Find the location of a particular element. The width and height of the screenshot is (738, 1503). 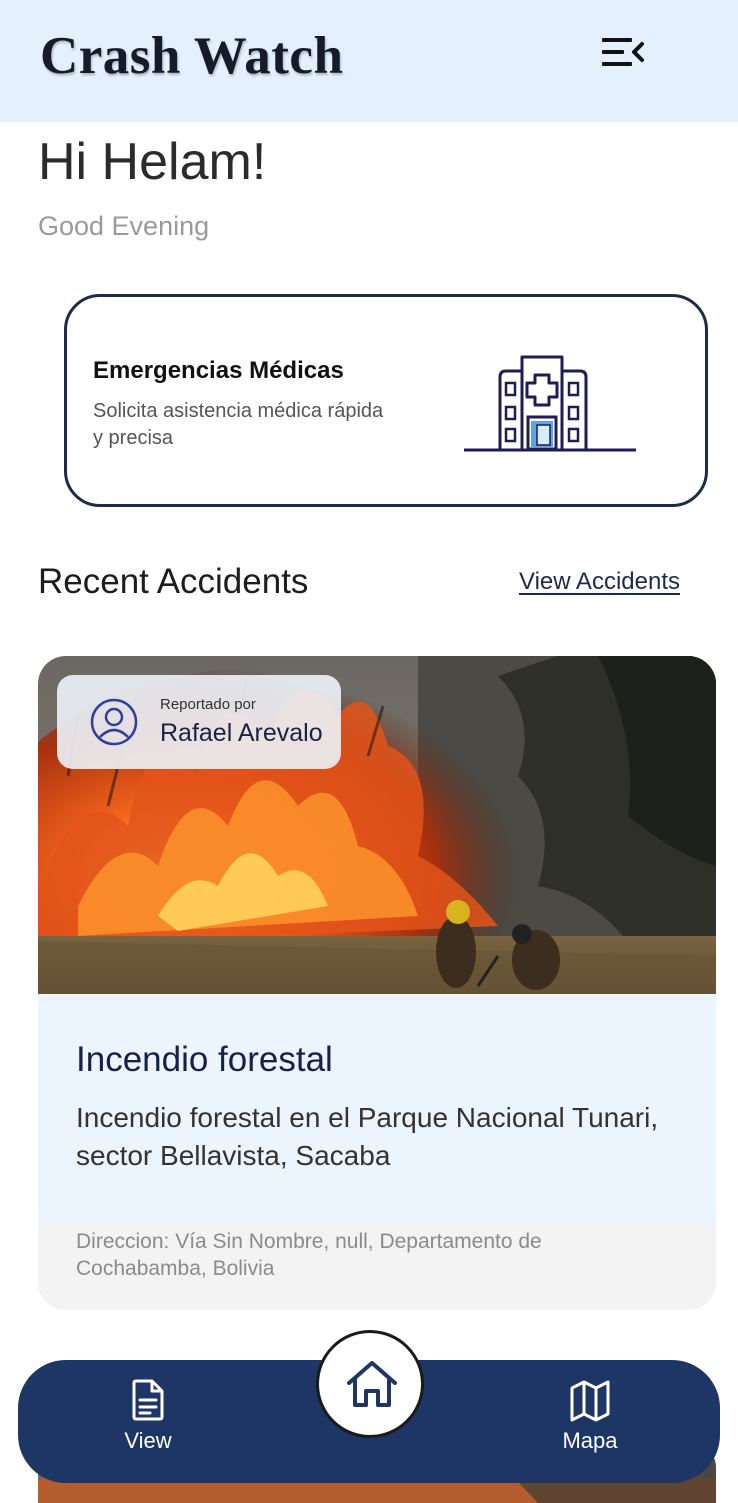

greeting-subtitle: Good Evening is located at coordinates (124, 226).